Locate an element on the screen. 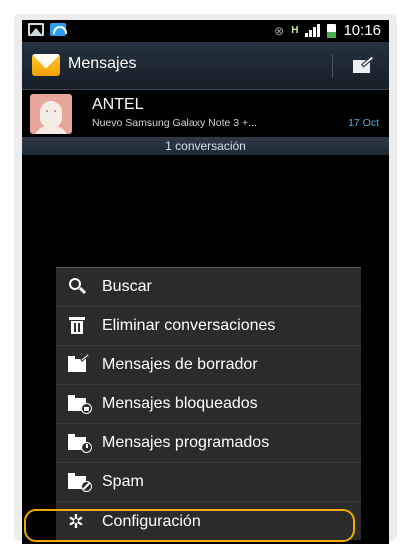 This screenshot has width=411, height=555. action-bar-divider is located at coordinates (332, 66).